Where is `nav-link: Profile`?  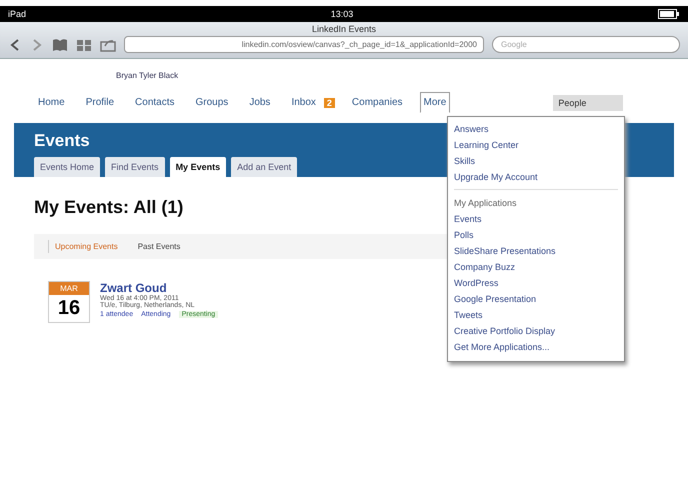
nav-link: Profile is located at coordinates (100, 102).